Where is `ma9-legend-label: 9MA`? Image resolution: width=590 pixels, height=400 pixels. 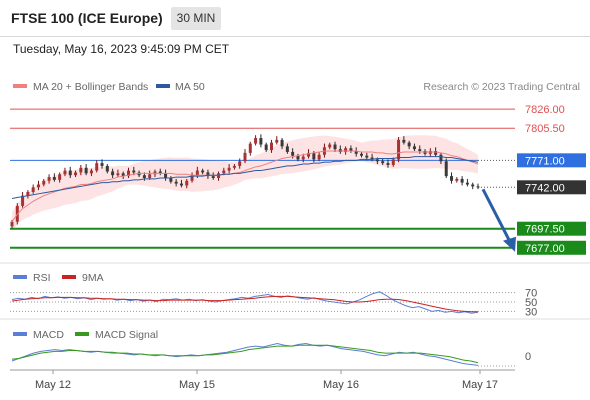 ma9-legend-label: 9MA is located at coordinates (93, 278).